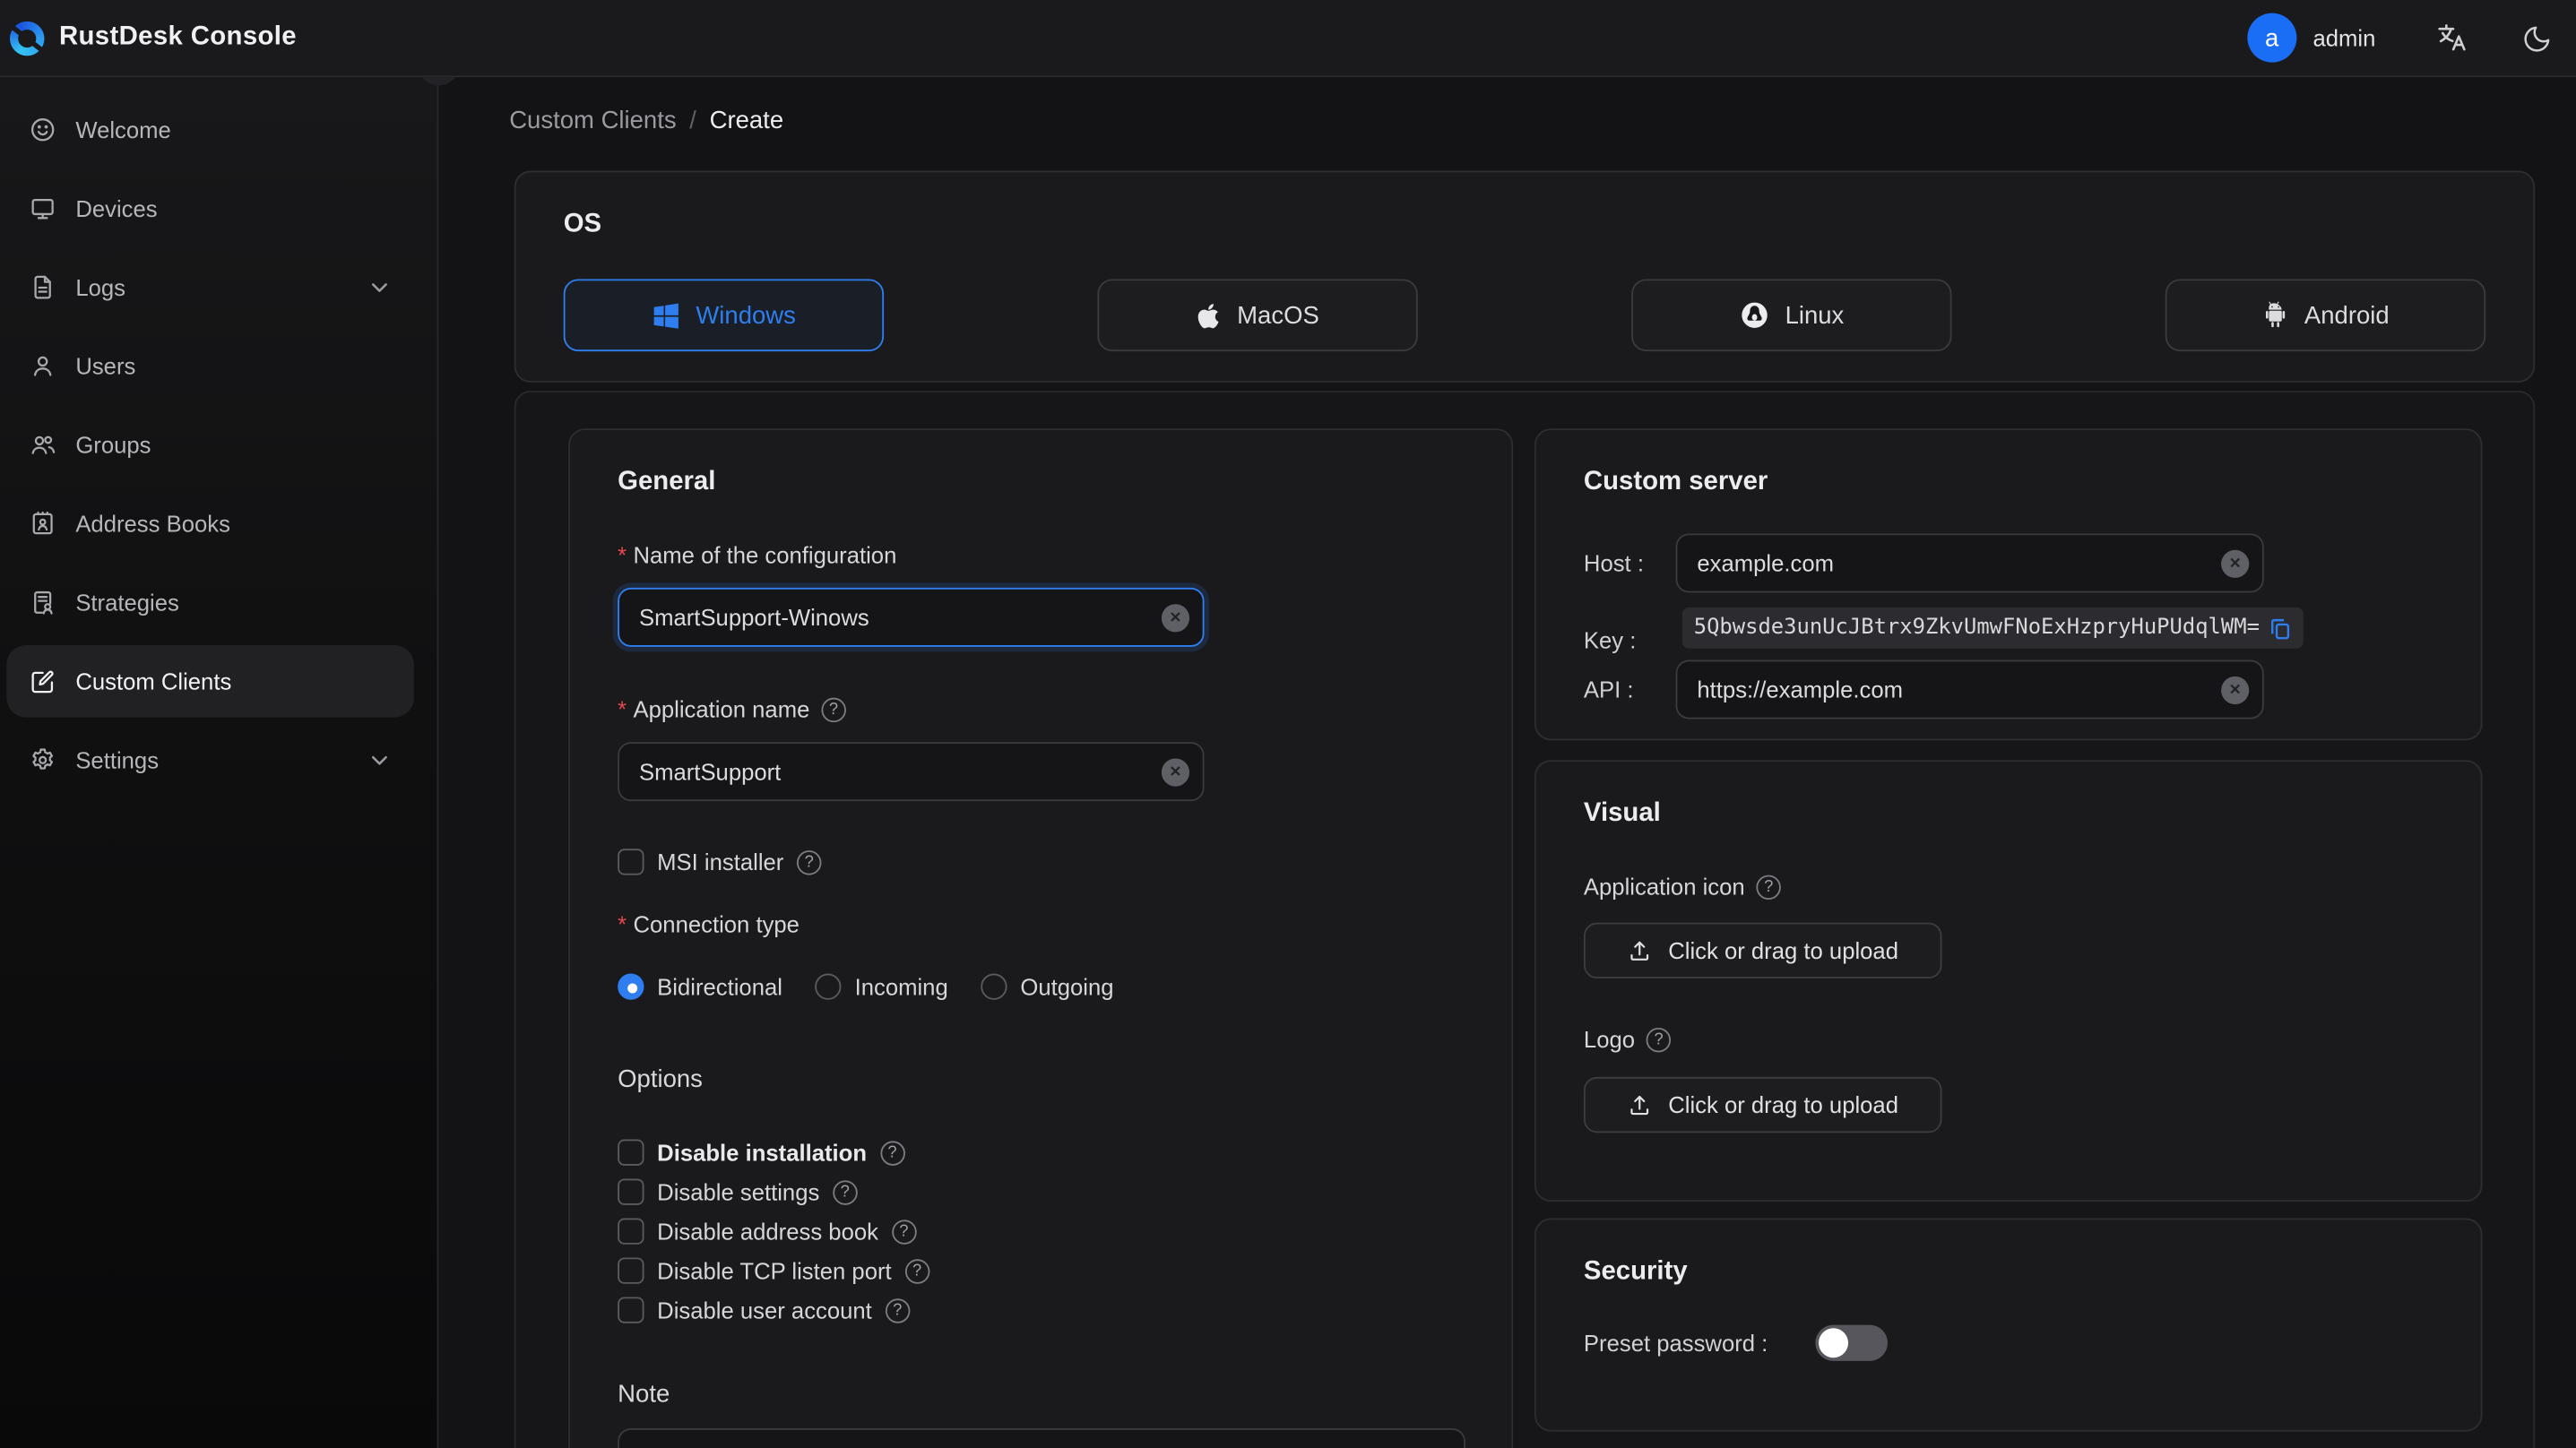 The width and height of the screenshot is (2576, 1448). I want to click on toggle-knob, so click(1834, 1343).